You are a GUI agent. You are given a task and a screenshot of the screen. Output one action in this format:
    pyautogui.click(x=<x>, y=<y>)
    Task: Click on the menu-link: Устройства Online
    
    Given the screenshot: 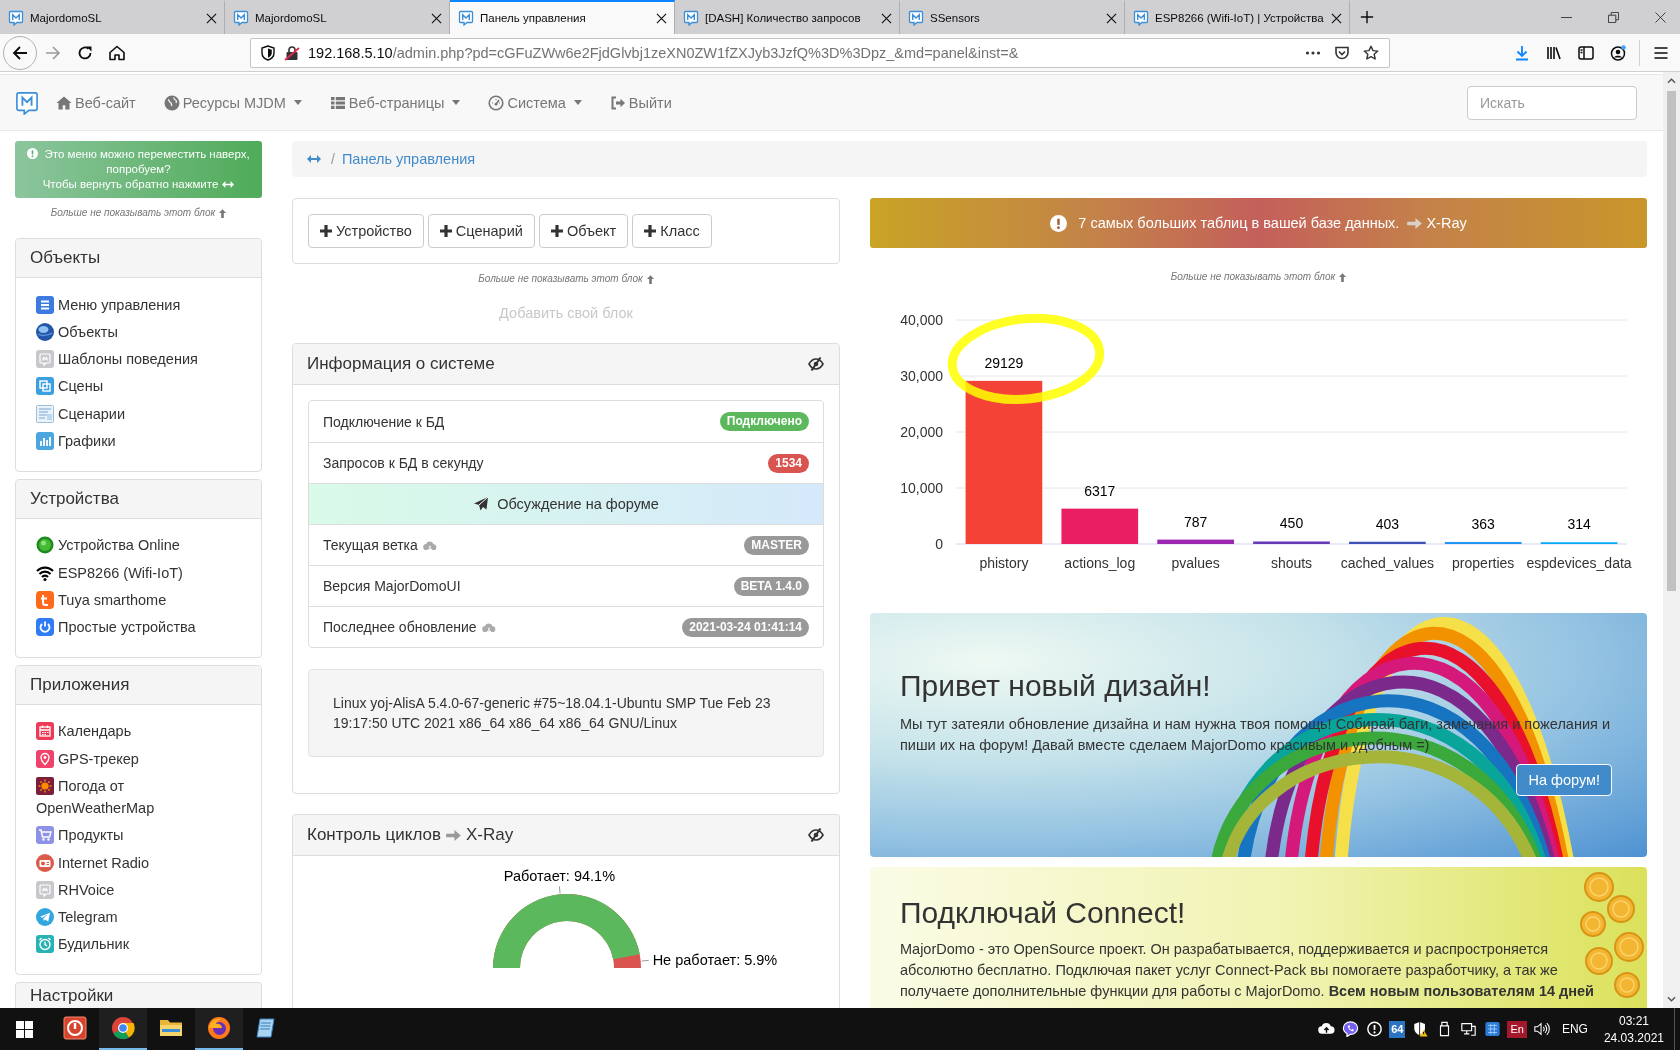 What is the action you would take?
    pyautogui.click(x=129, y=545)
    